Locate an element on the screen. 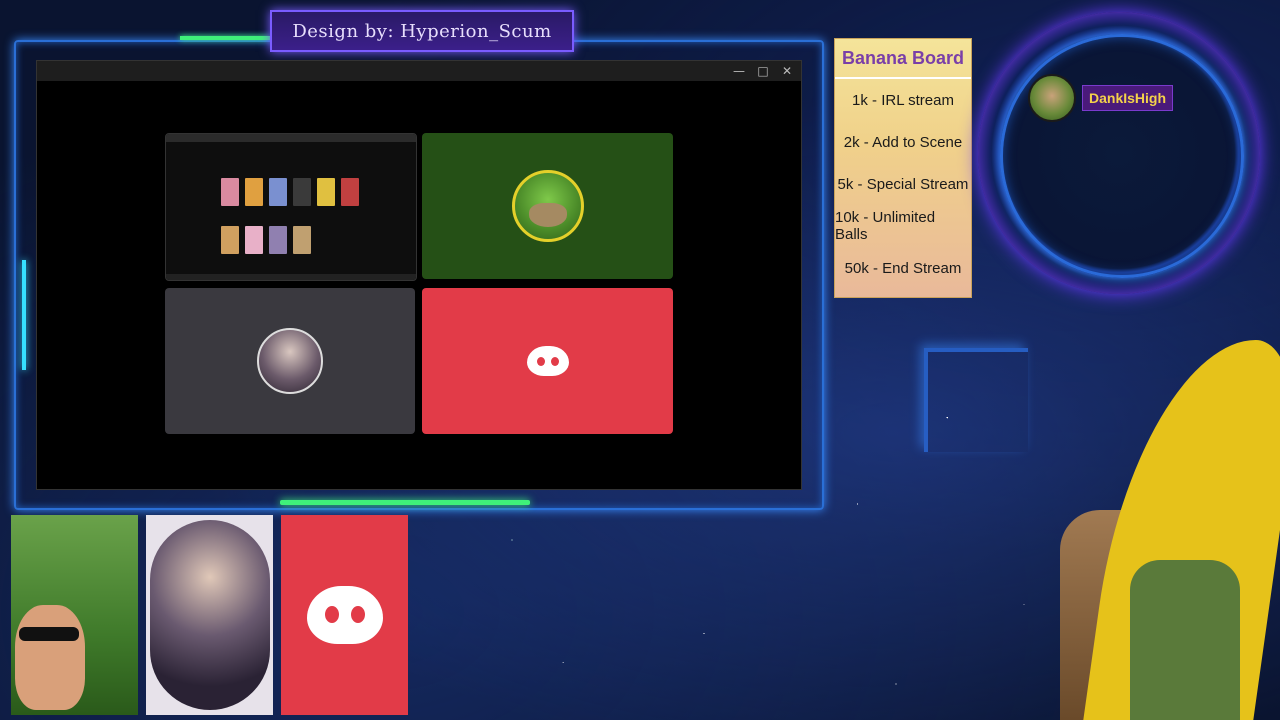 The width and height of the screenshot is (1280, 720). shared-screen-preview is located at coordinates (291, 207).